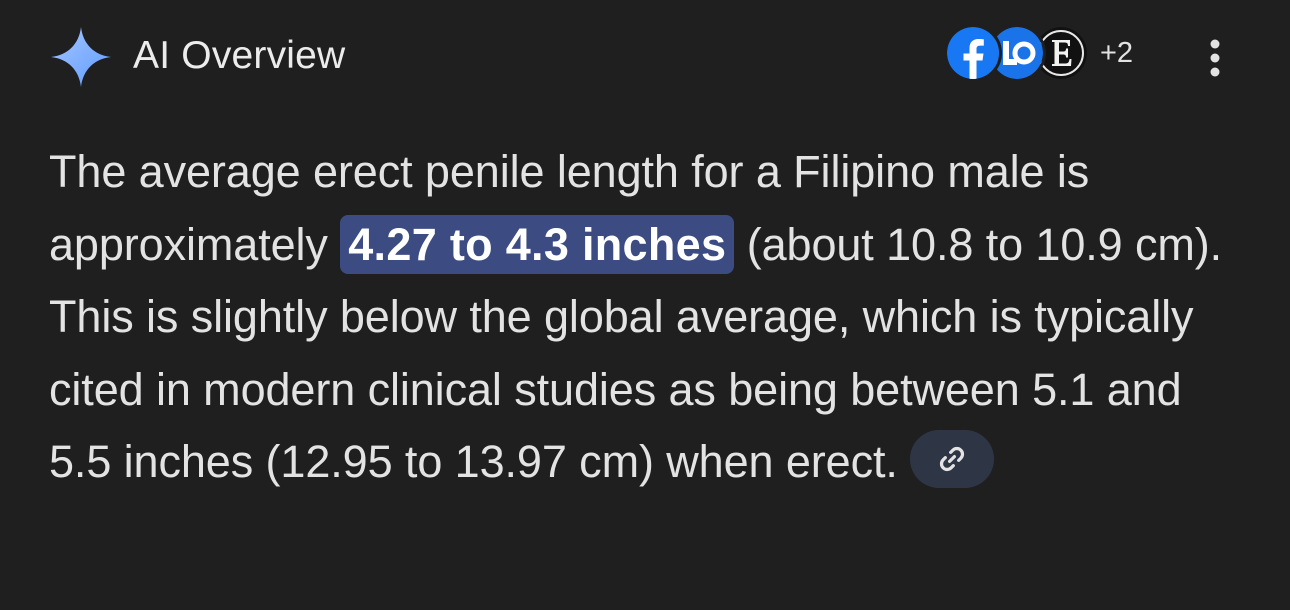 The image size is (1290, 610). What do you see at coordinates (1116, 53) in the screenshot?
I see `sources-more-count: +2` at bounding box center [1116, 53].